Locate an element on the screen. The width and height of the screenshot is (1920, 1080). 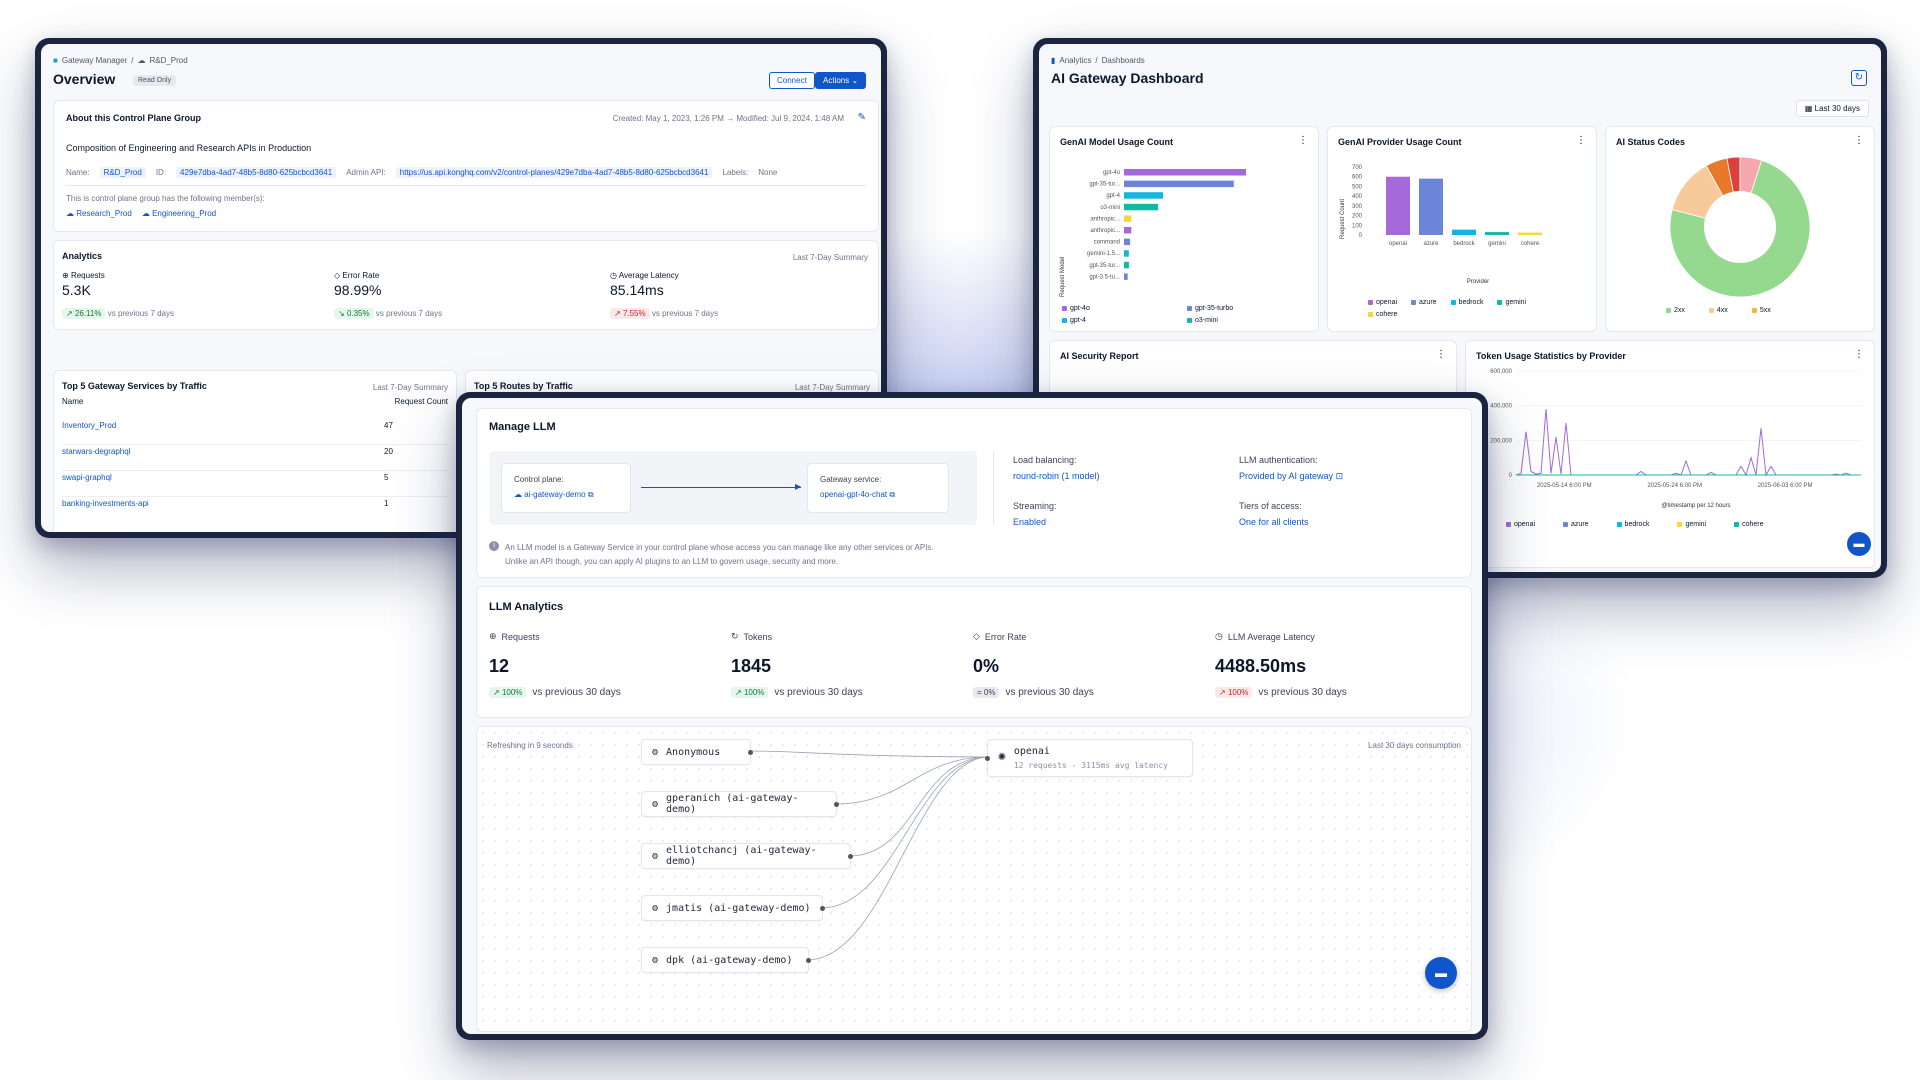
metric-value: 0% is located at coordinates (986, 666).